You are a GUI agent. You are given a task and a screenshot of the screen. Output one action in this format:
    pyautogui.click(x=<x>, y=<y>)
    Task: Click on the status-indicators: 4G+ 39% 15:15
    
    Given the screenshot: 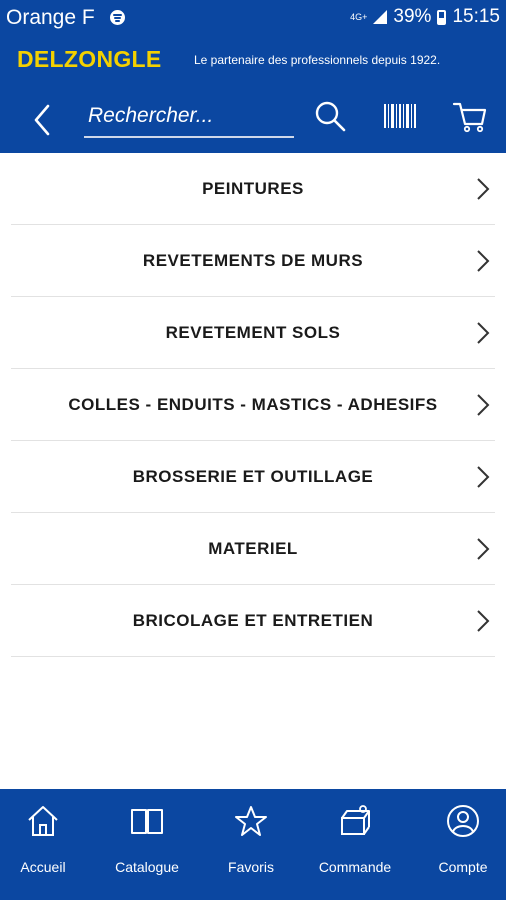 What is the action you would take?
    pyautogui.click(x=425, y=17)
    